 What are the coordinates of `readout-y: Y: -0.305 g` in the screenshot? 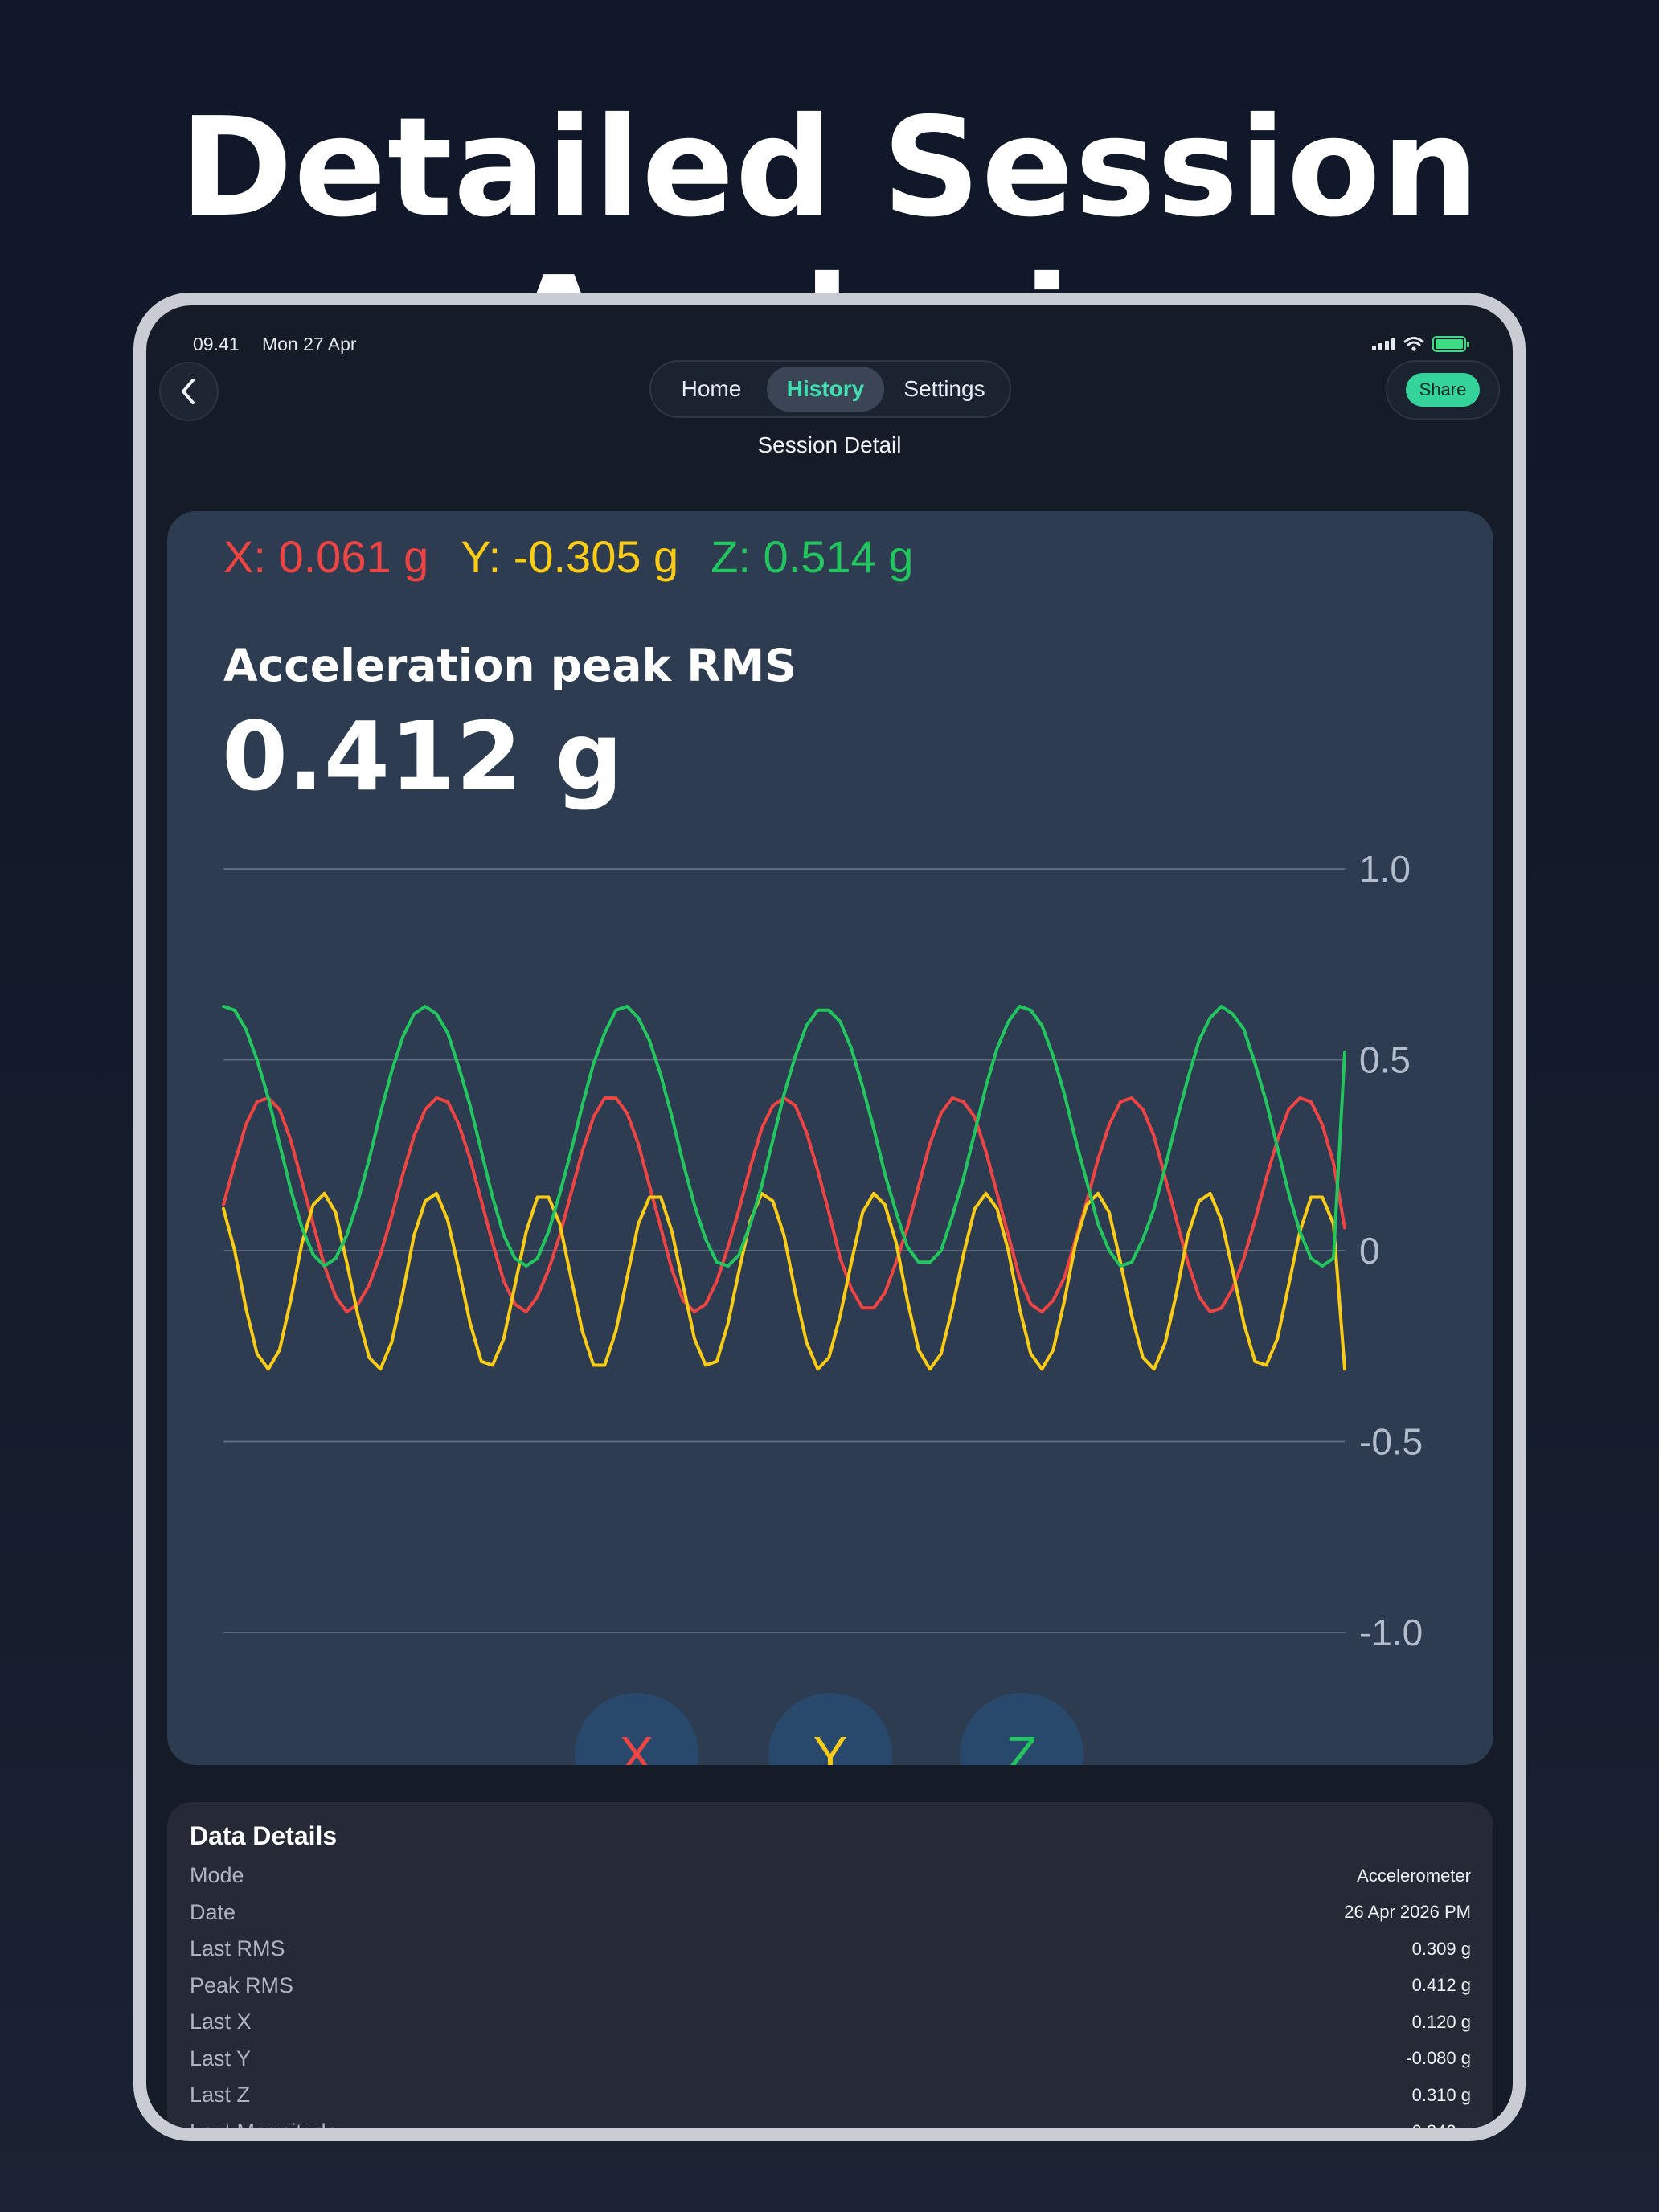 It's located at (570, 556).